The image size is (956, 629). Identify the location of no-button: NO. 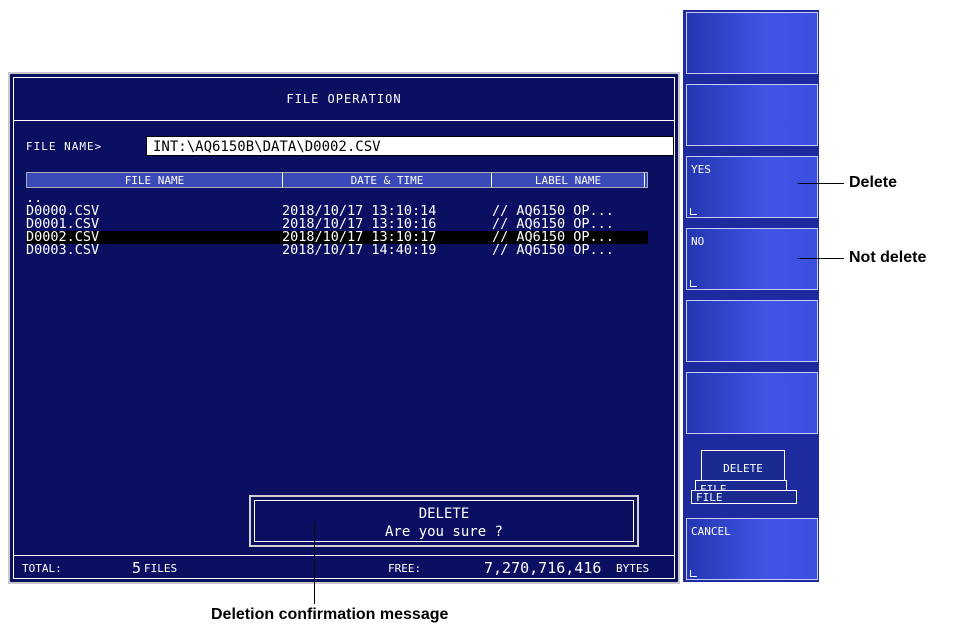
(752, 259).